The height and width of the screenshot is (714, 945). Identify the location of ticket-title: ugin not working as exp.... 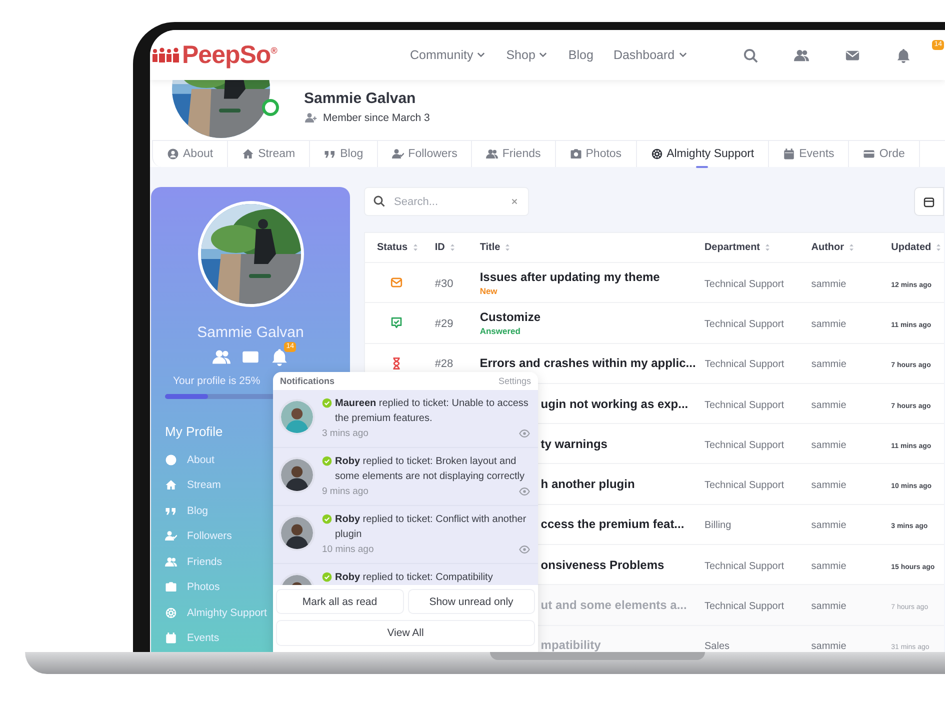
(616, 403).